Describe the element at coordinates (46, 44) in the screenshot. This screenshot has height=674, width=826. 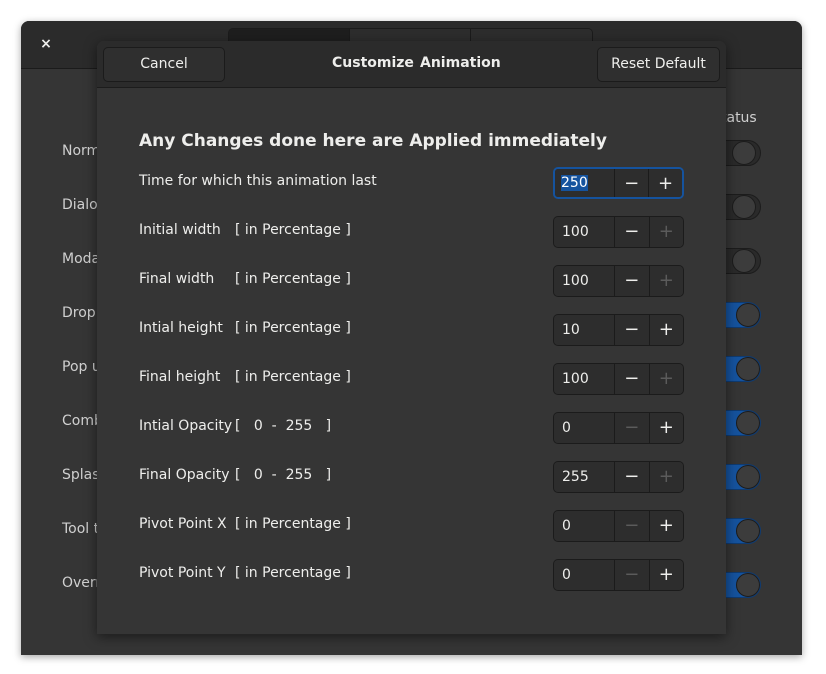
I see `close-icon: ×` at that location.